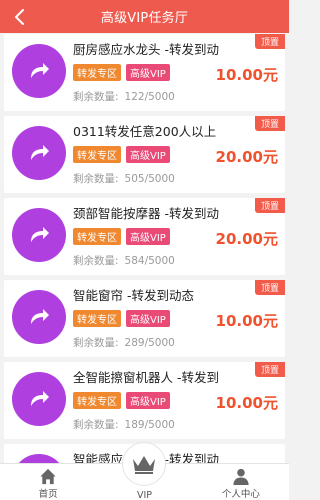  I want to click on back-button, so click(20, 17).